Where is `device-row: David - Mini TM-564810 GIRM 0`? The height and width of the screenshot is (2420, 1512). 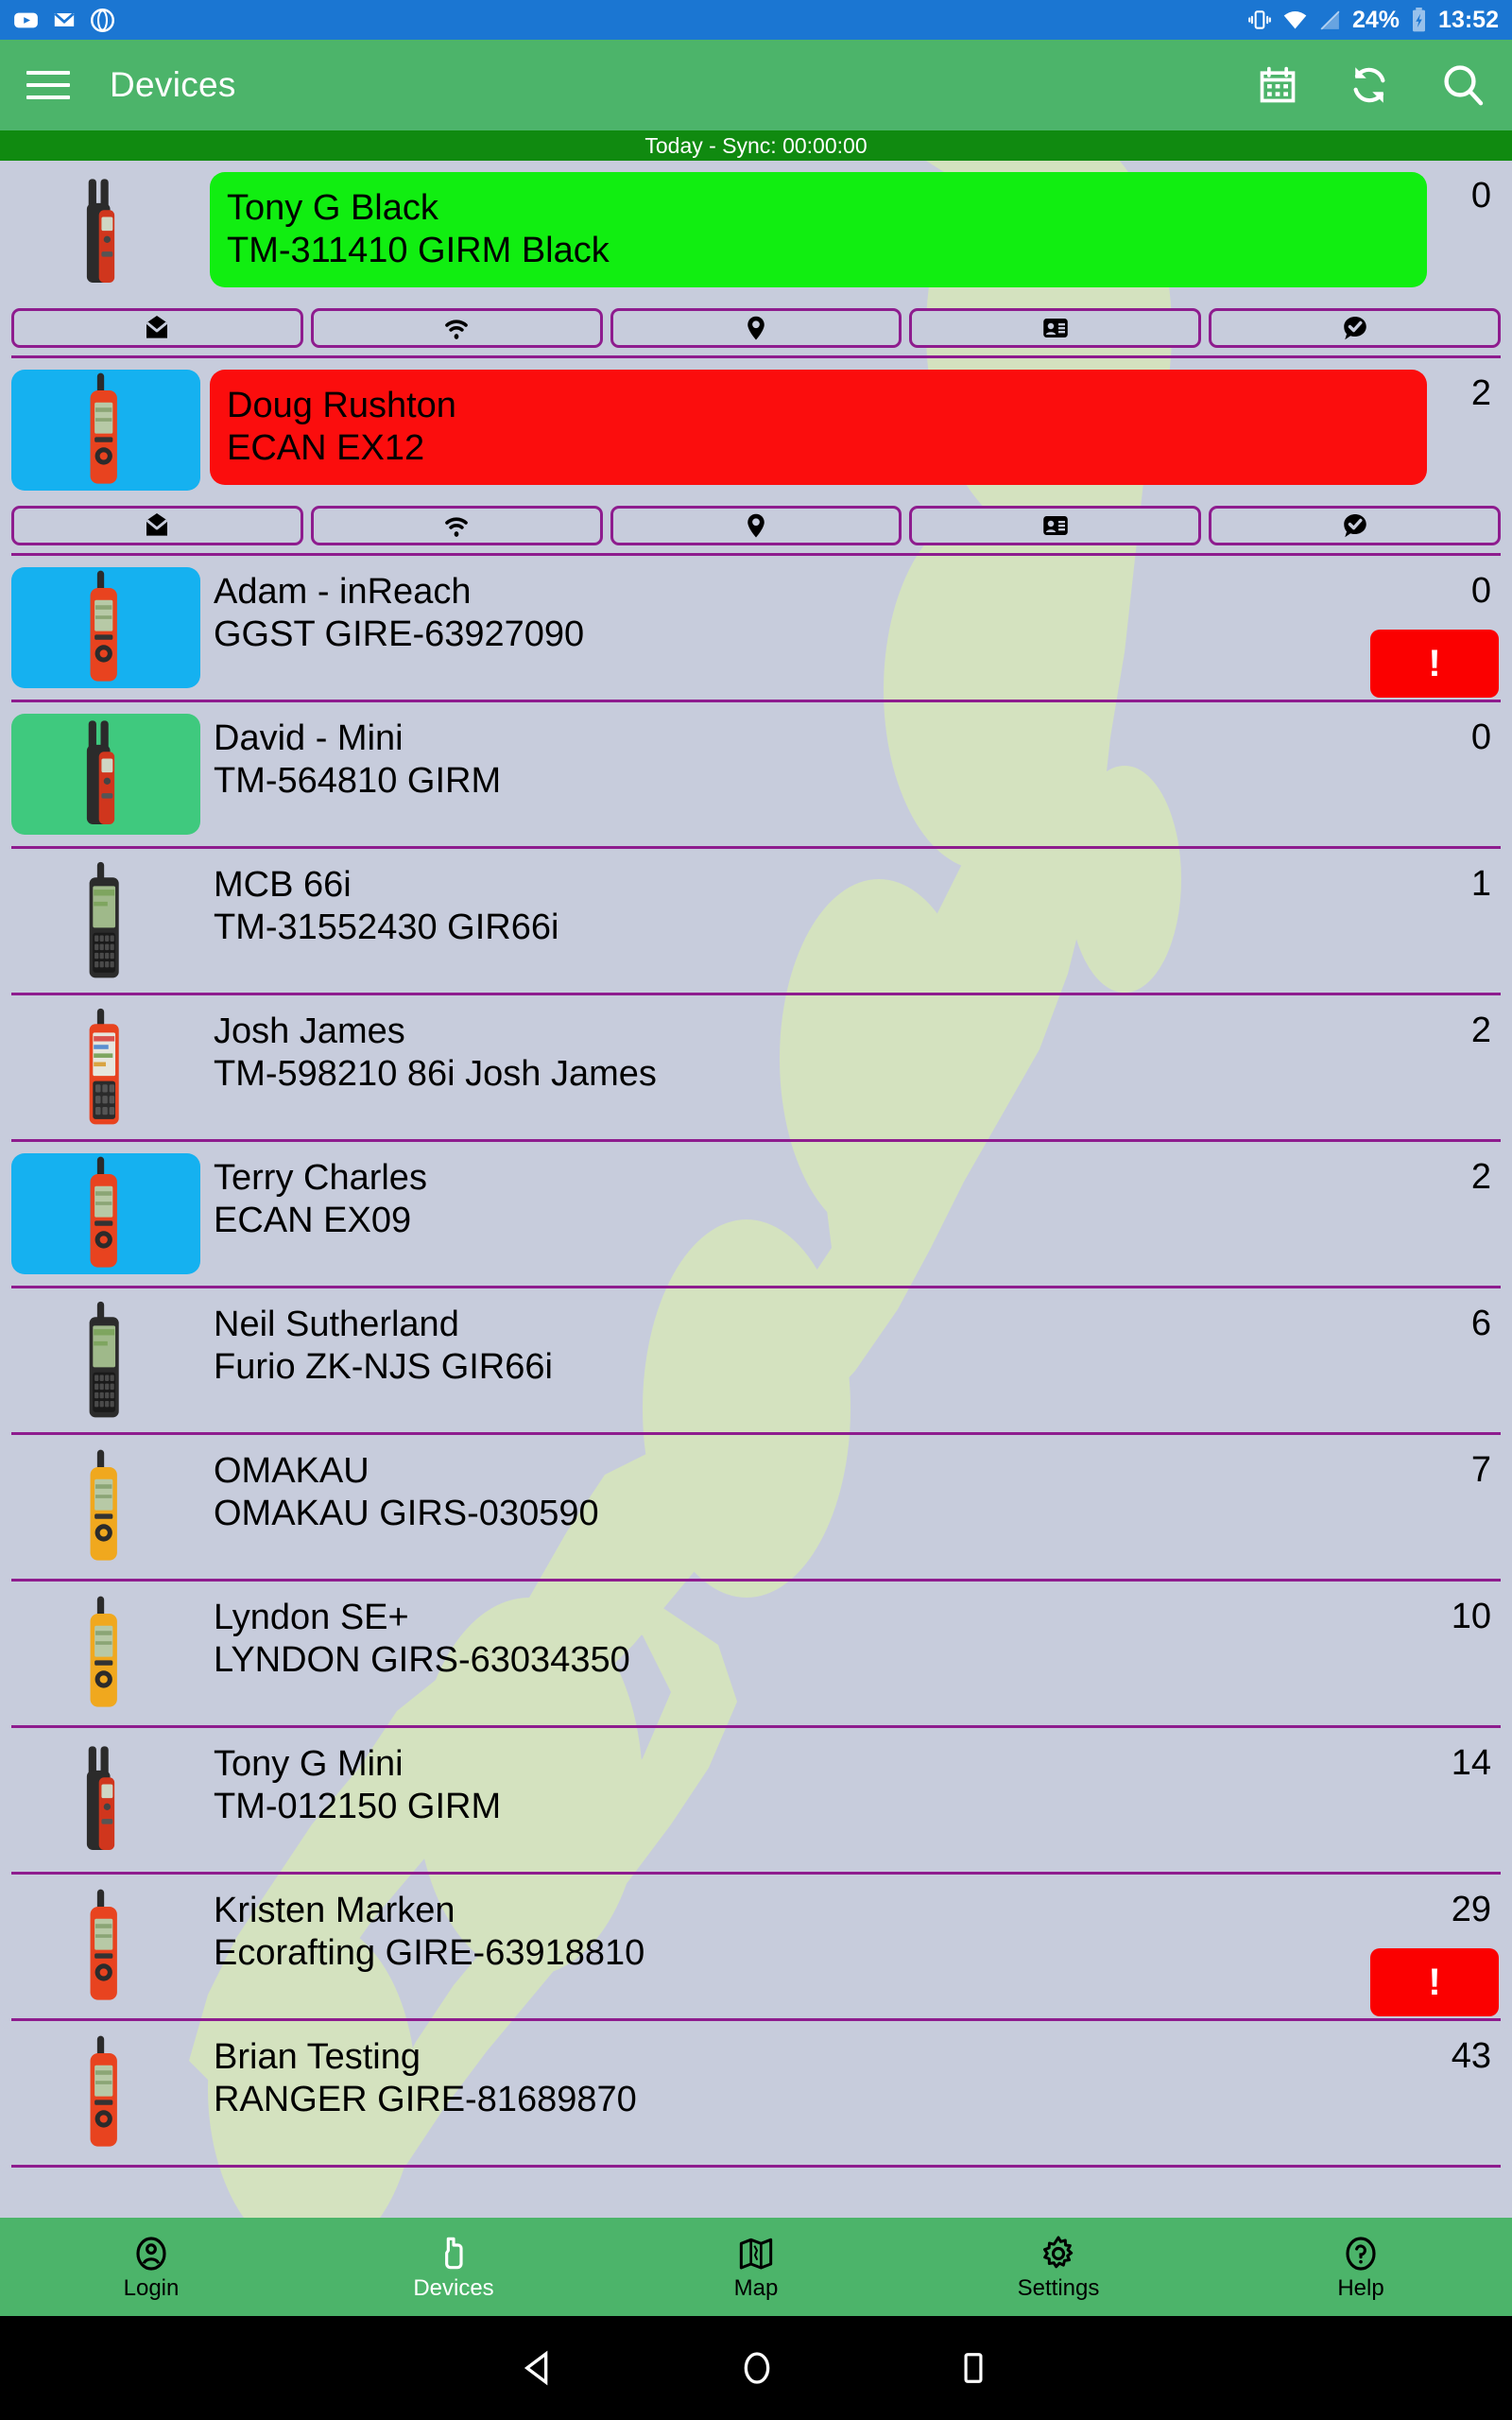
device-row: David - Mini TM-564810 GIRM 0 is located at coordinates (756, 774).